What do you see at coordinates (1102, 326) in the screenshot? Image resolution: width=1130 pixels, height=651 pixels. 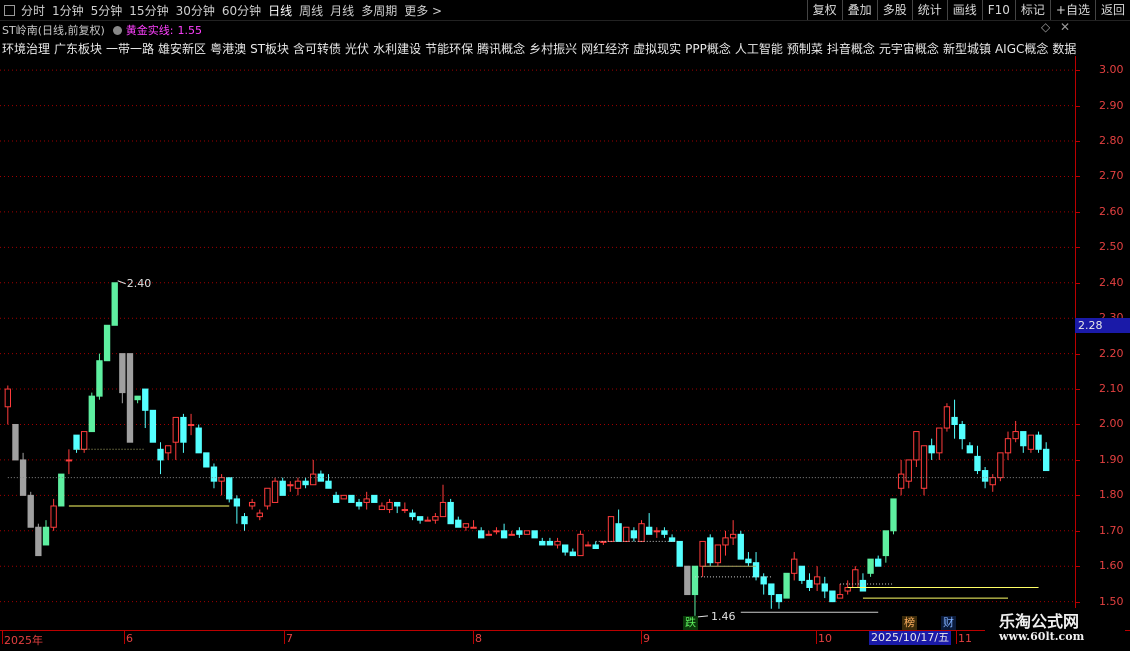 I see `current-price-tag: 2.28` at bounding box center [1102, 326].